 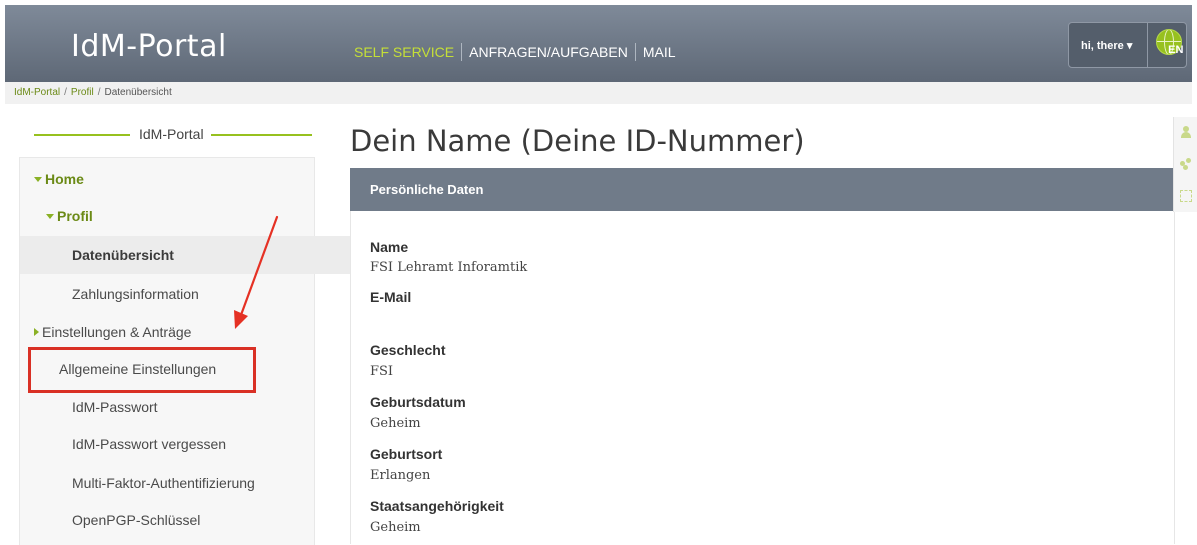 I want to click on field-label-email: E-Mail, so click(x=391, y=297).